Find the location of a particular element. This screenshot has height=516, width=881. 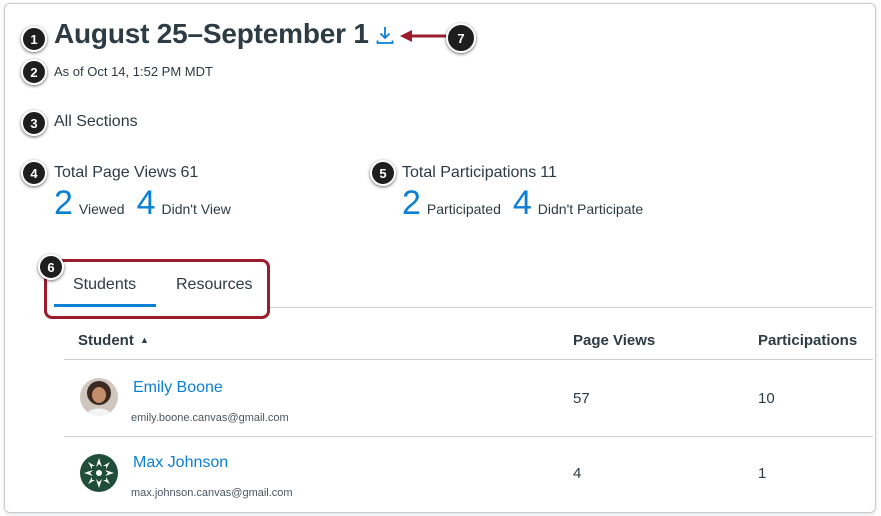

participated-label: Participated is located at coordinates (463, 209).